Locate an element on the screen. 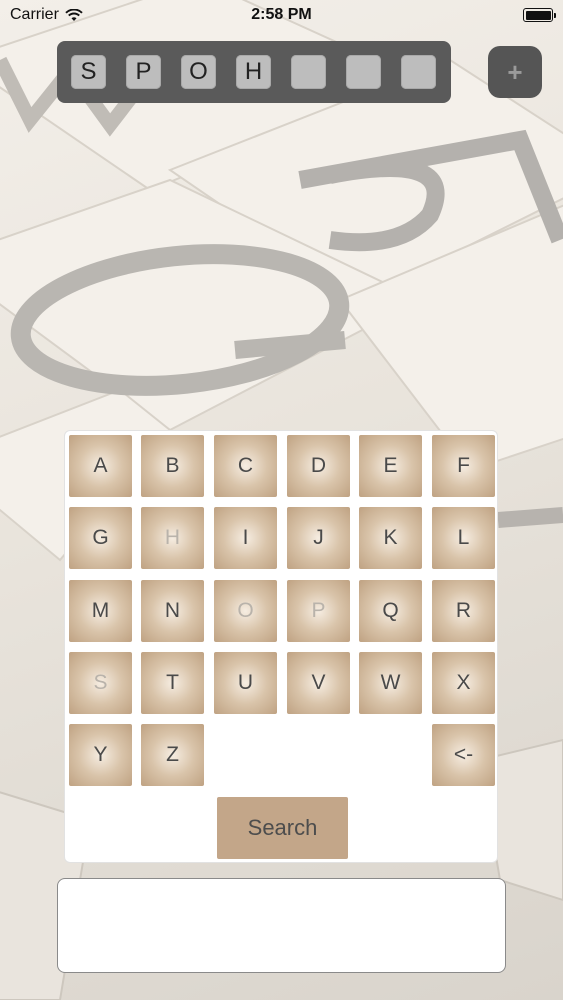 This screenshot has width=563, height=1000. results-box is located at coordinates (281, 925).